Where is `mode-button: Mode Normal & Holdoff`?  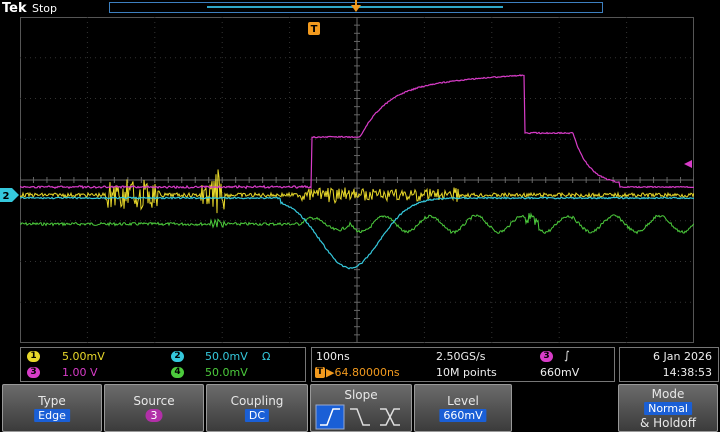
mode-button: Mode Normal & Holdoff is located at coordinates (668, 408).